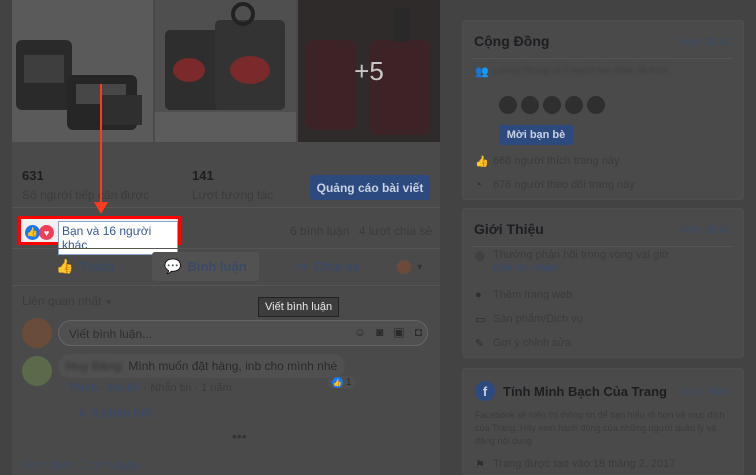 The height and width of the screenshot is (475, 756). I want to click on sticker-icon: ◘, so click(418, 332).